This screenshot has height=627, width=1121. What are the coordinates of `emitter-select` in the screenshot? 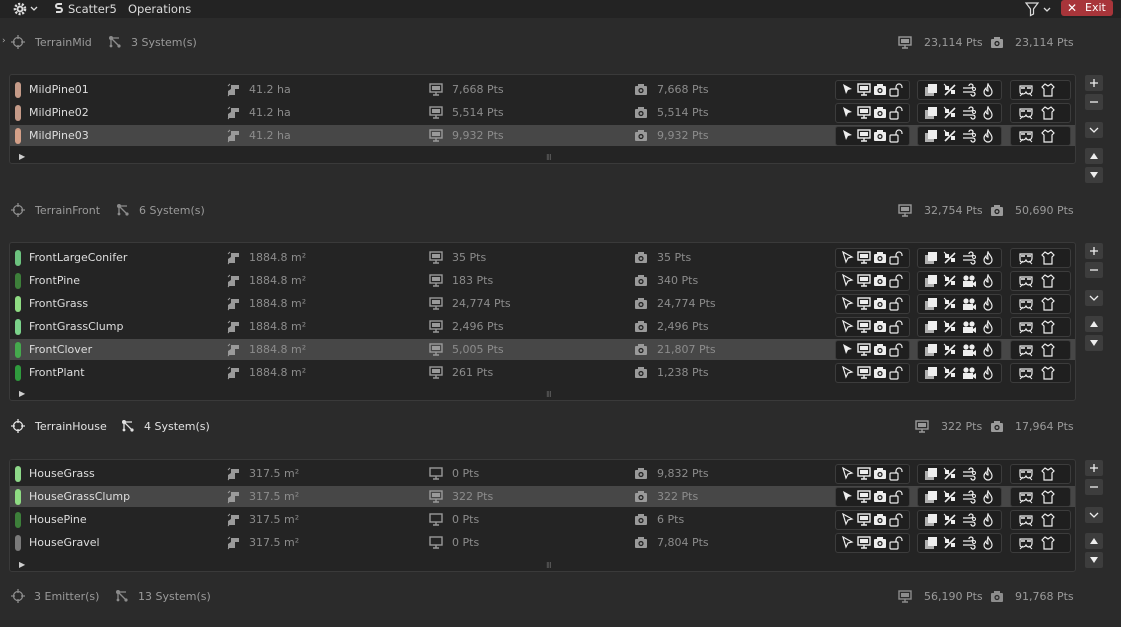 It's located at (19, 43).